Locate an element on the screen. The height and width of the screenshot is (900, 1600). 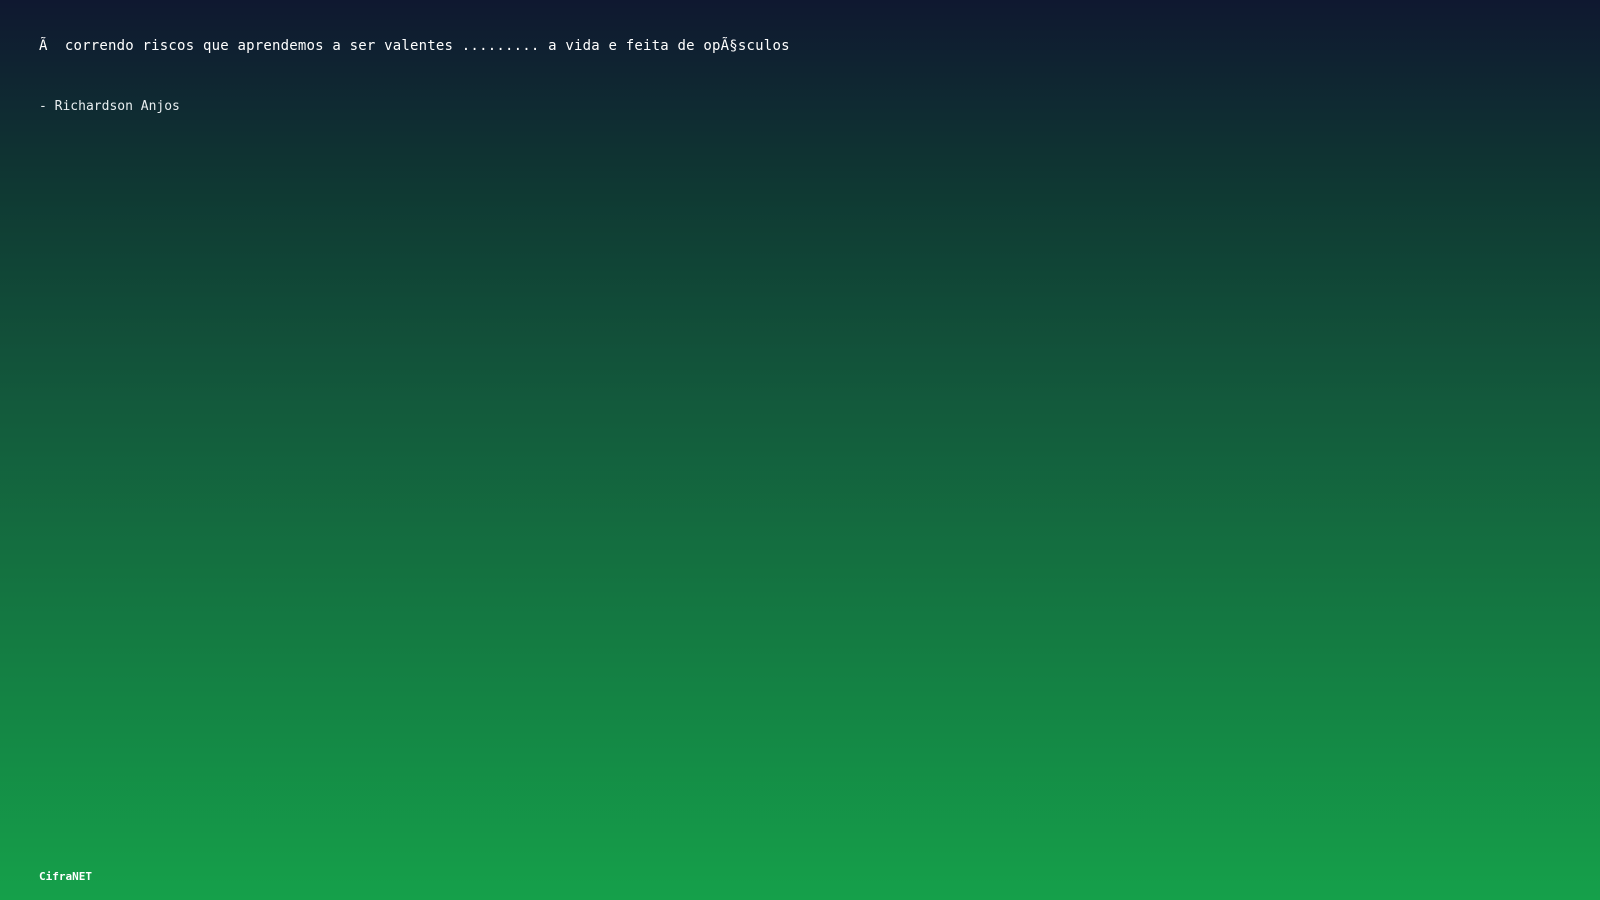
brand-logo: CifraNET is located at coordinates (65, 876).